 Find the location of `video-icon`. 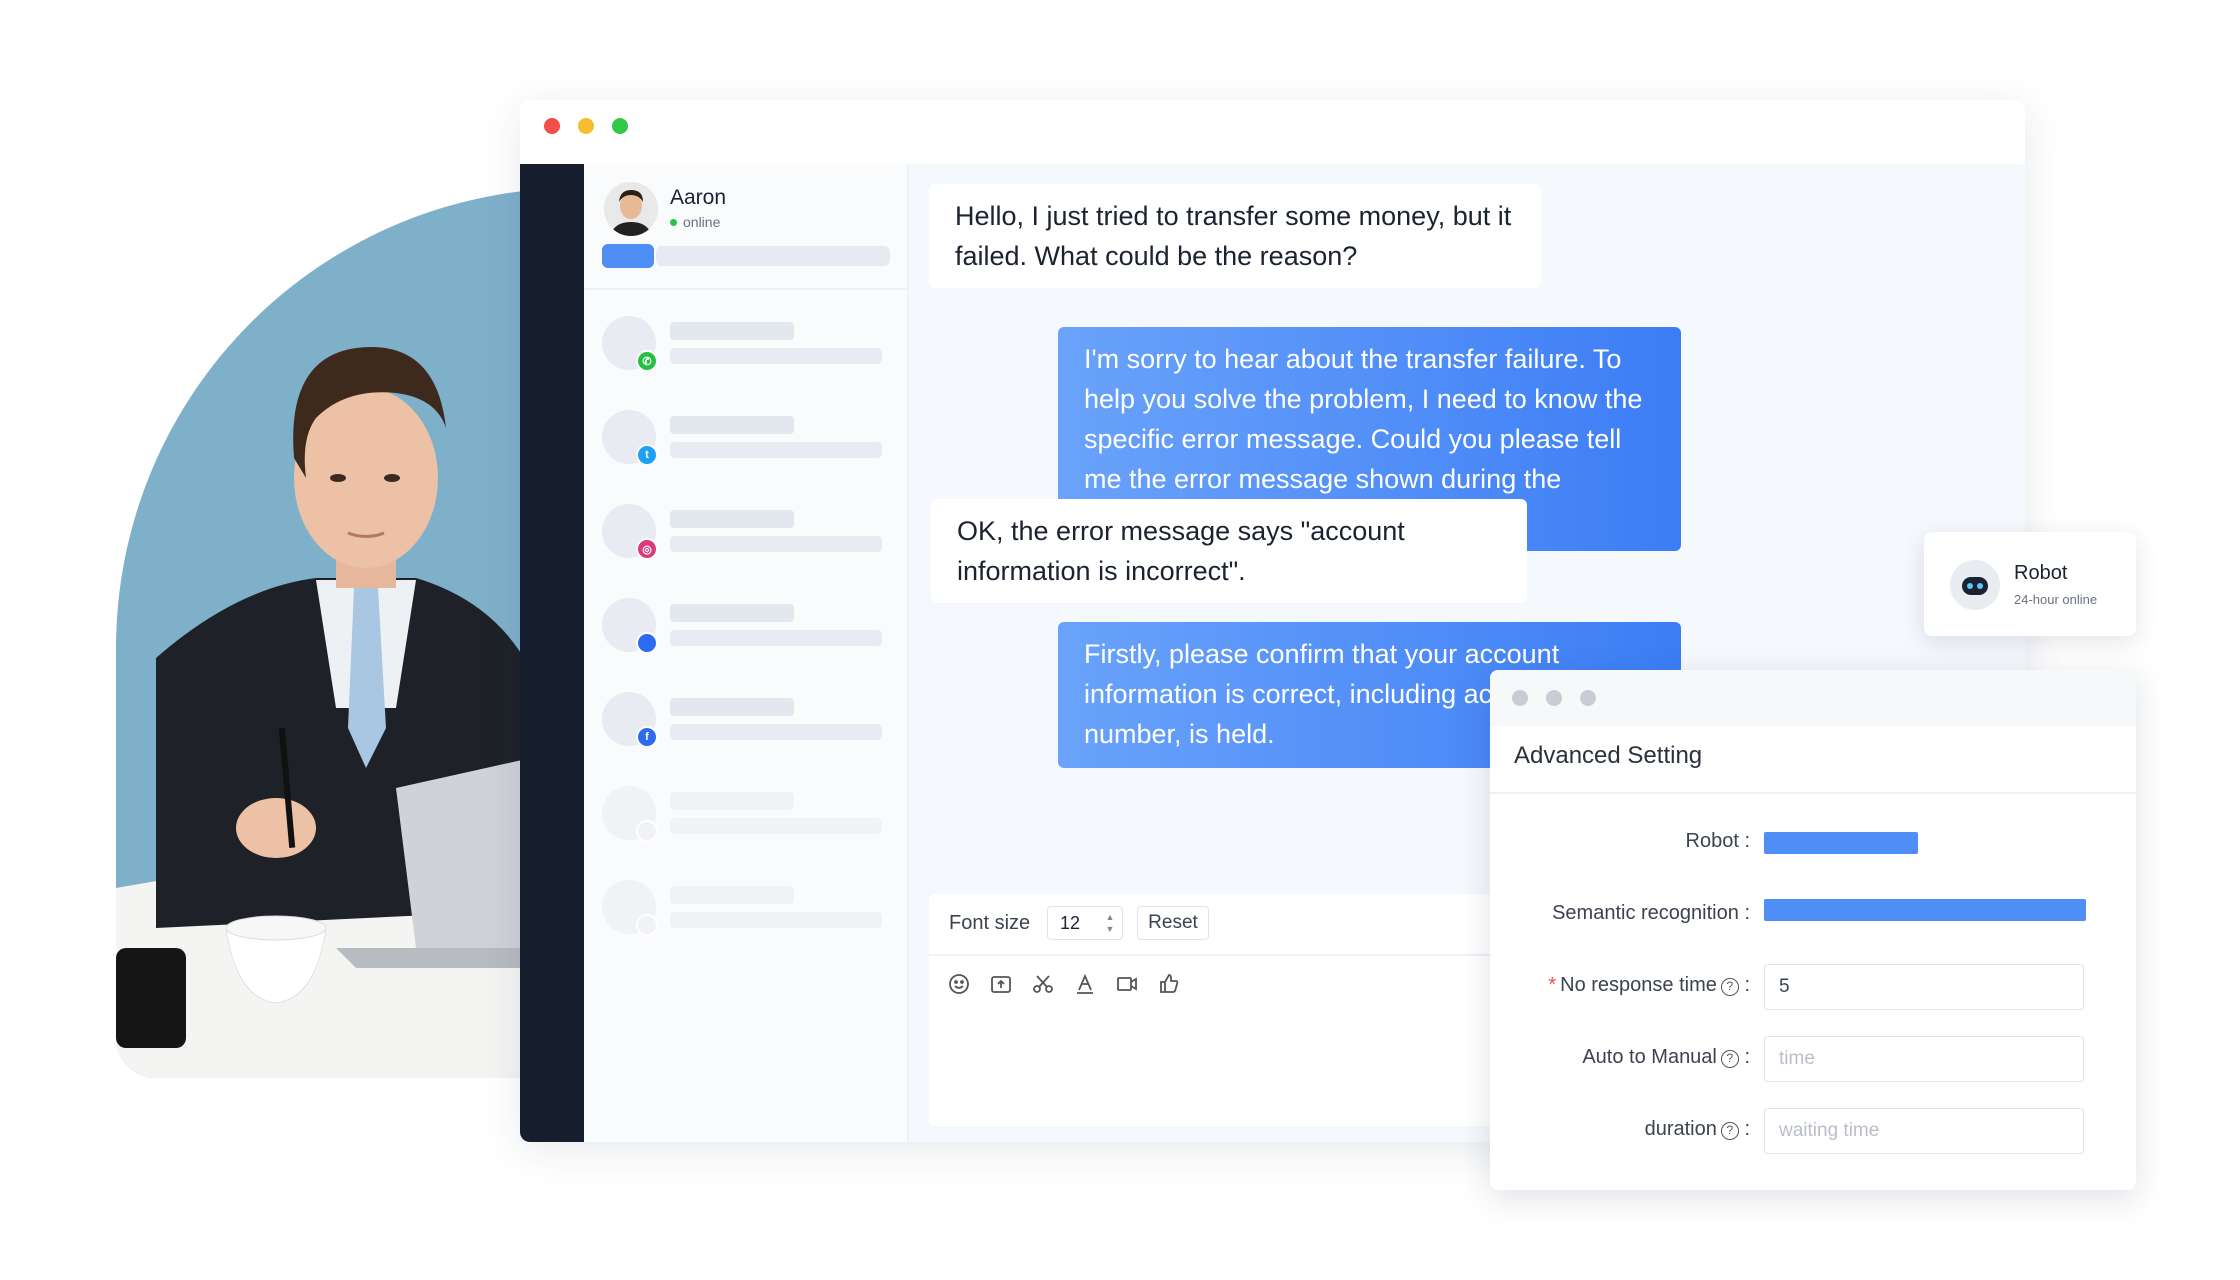

video-icon is located at coordinates (1127, 984).